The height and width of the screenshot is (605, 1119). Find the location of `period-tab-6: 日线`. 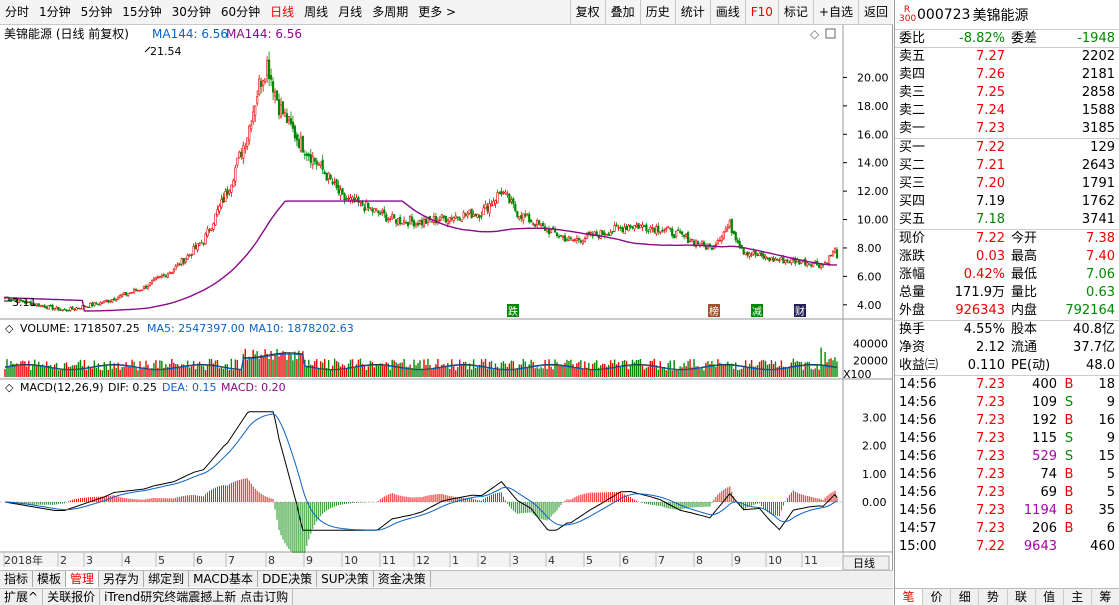

period-tab-6: 日线 is located at coordinates (282, 12).